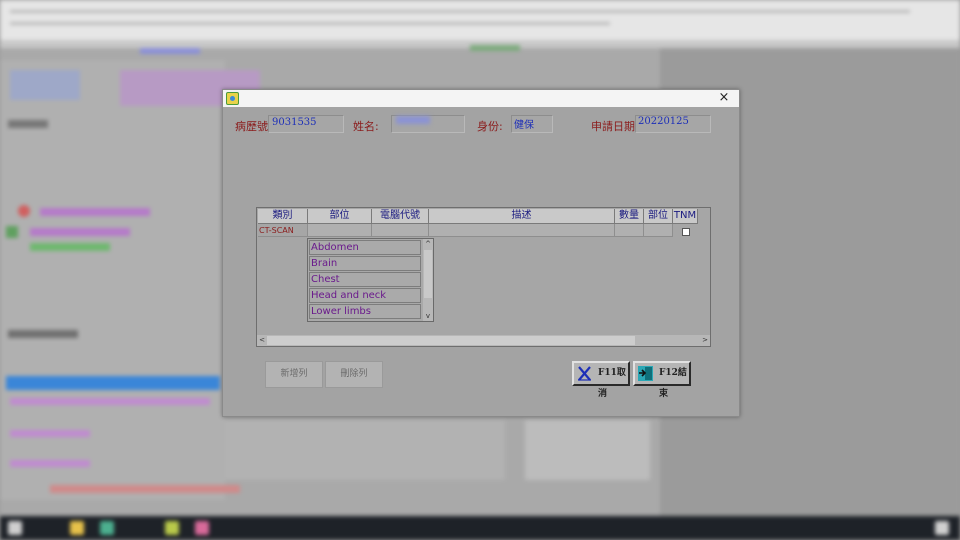  I want to click on cell-description, so click(522, 230).